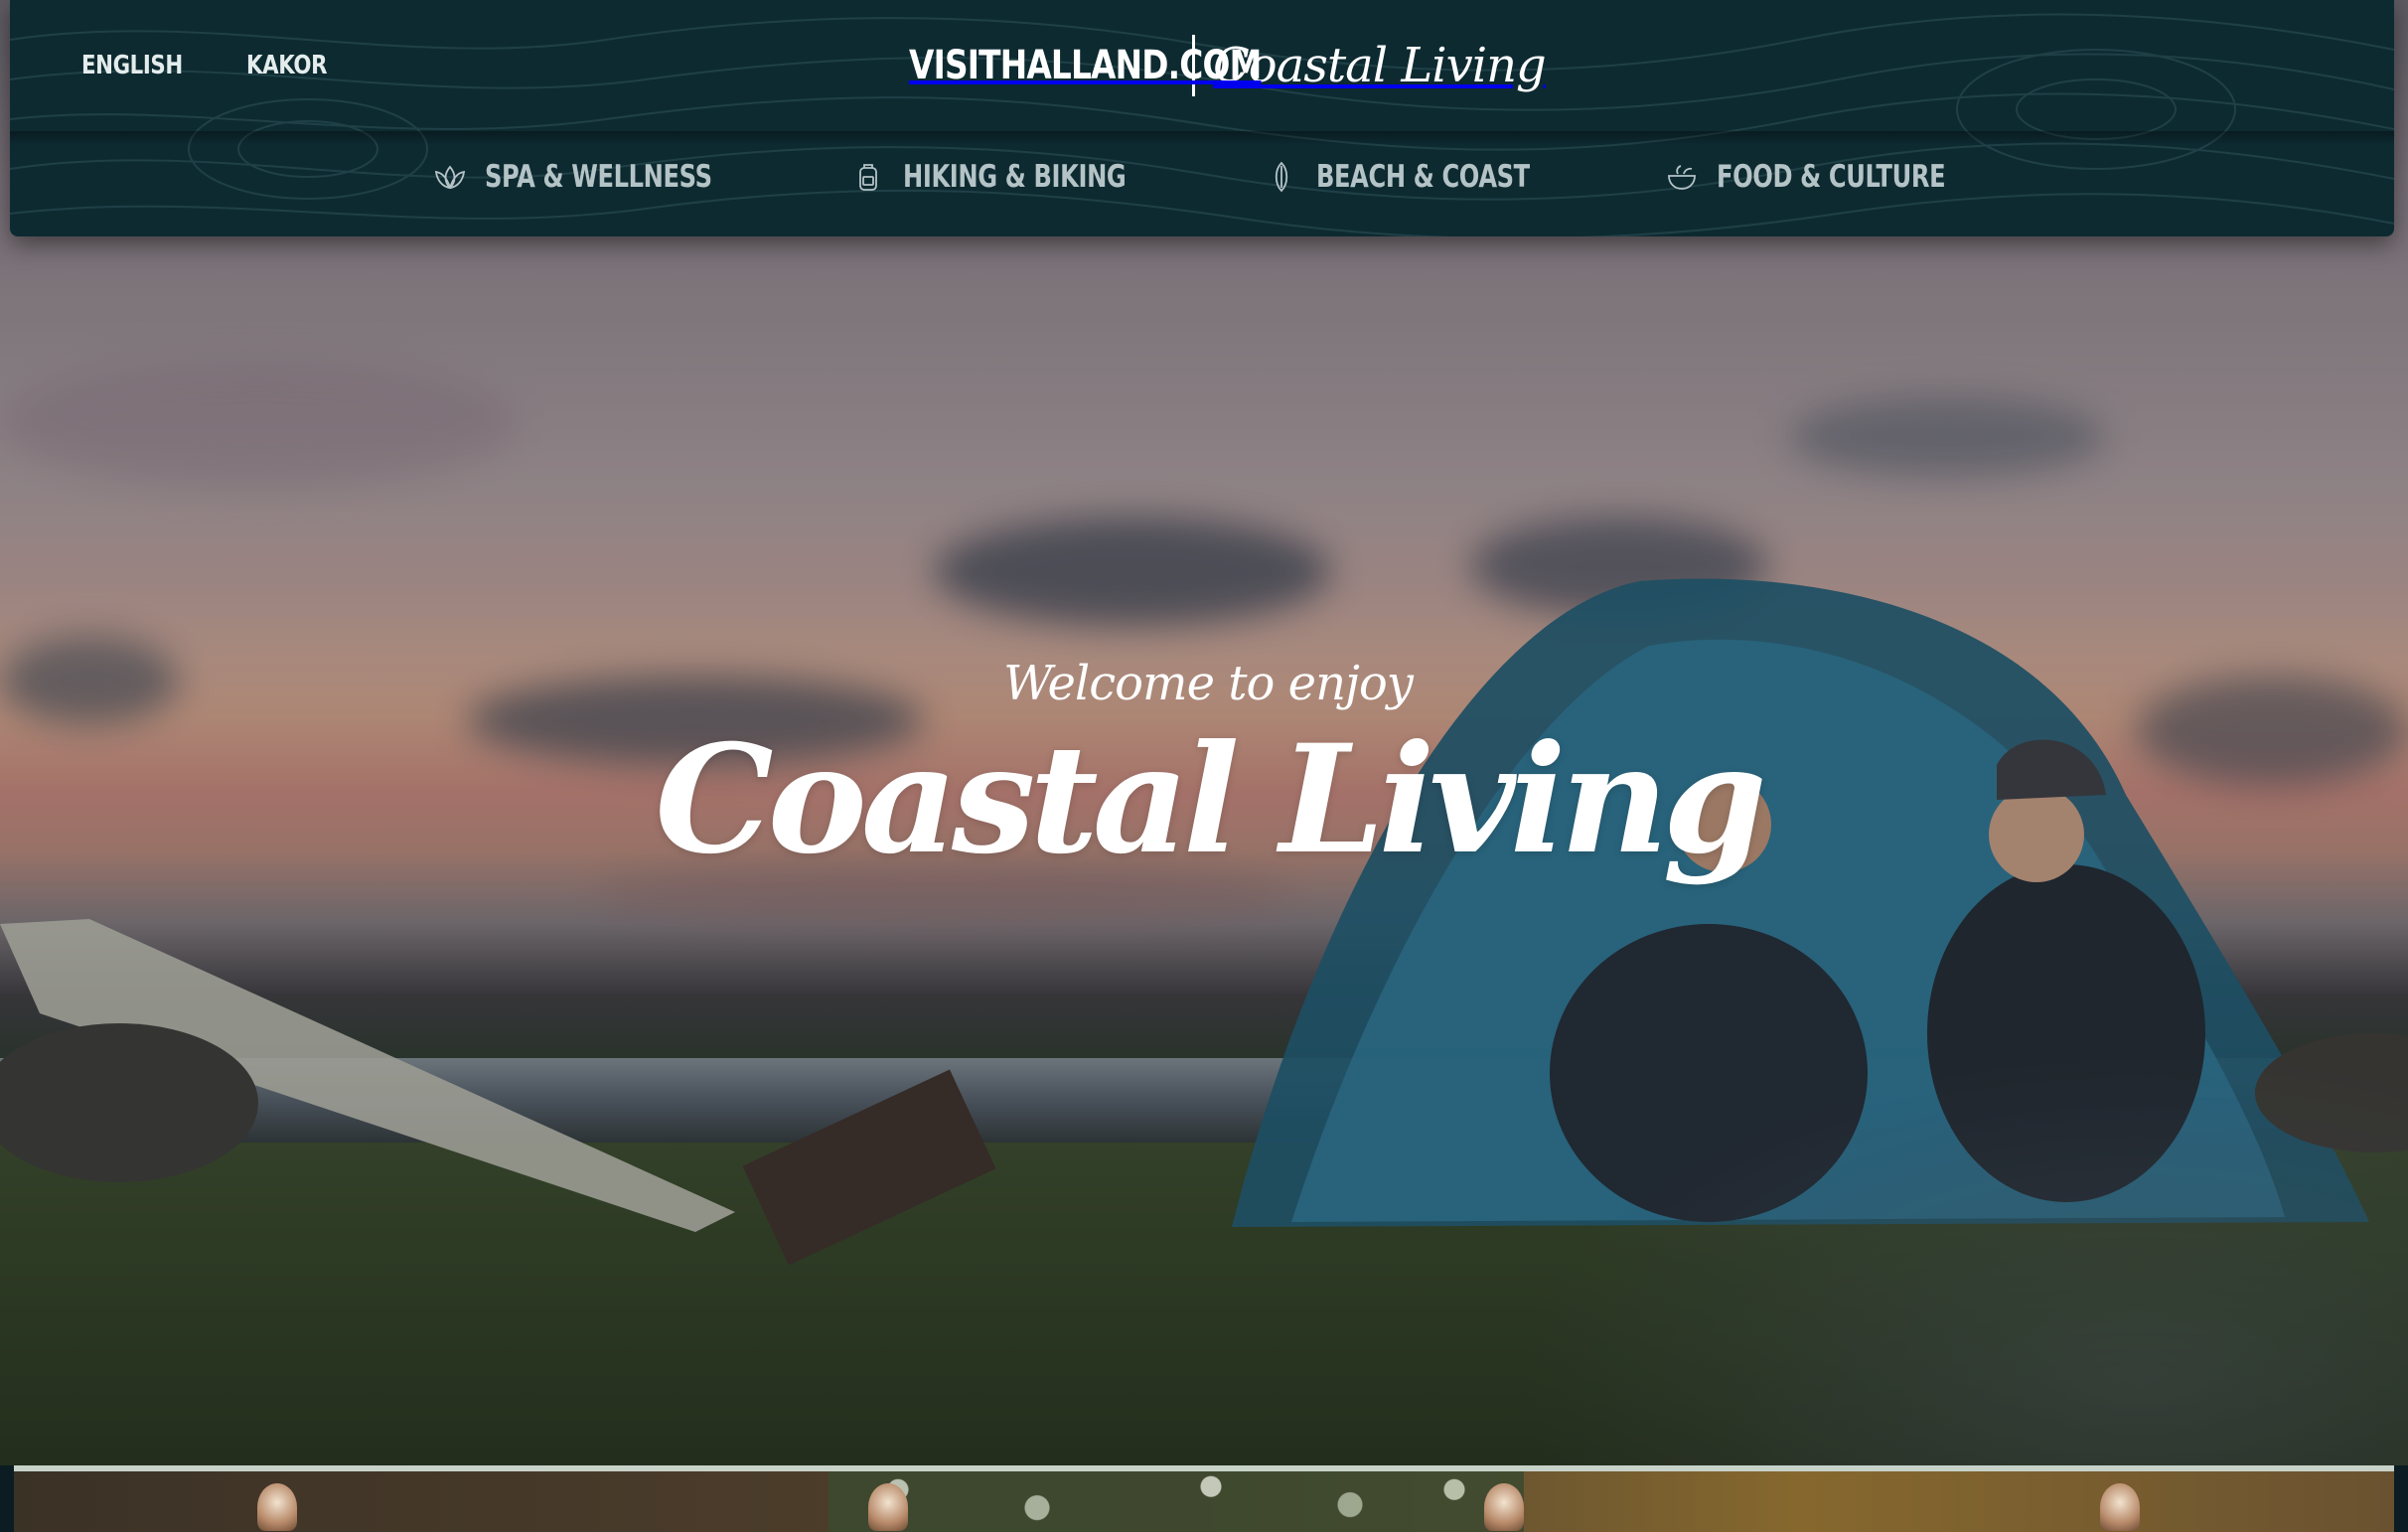  What do you see at coordinates (450, 177) in the screenshot?
I see `lotus-icon` at bounding box center [450, 177].